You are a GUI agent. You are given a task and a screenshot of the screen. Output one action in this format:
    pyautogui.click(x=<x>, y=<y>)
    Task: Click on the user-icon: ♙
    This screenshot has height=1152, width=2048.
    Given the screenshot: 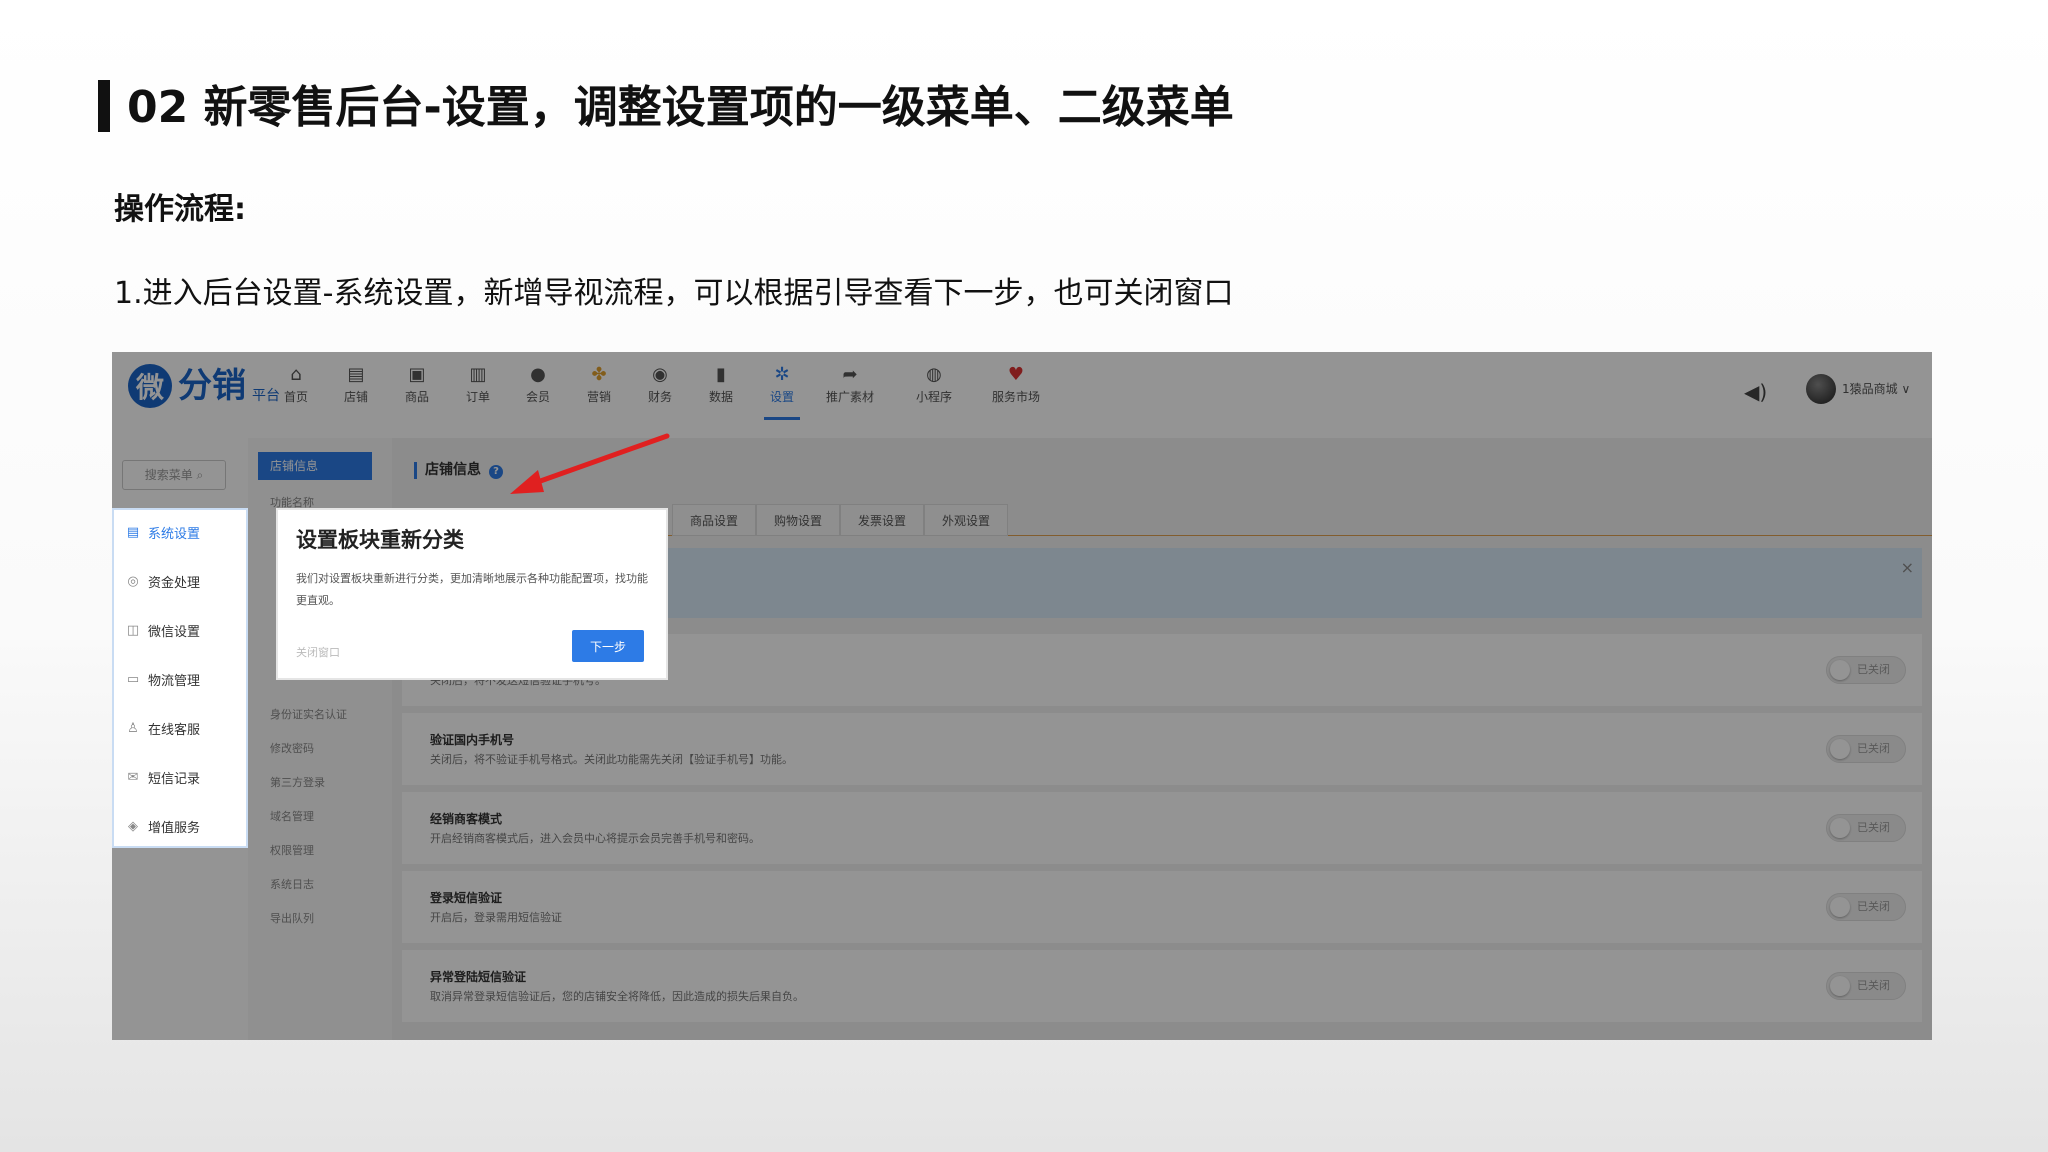 What is the action you would take?
    pyautogui.click(x=133, y=728)
    